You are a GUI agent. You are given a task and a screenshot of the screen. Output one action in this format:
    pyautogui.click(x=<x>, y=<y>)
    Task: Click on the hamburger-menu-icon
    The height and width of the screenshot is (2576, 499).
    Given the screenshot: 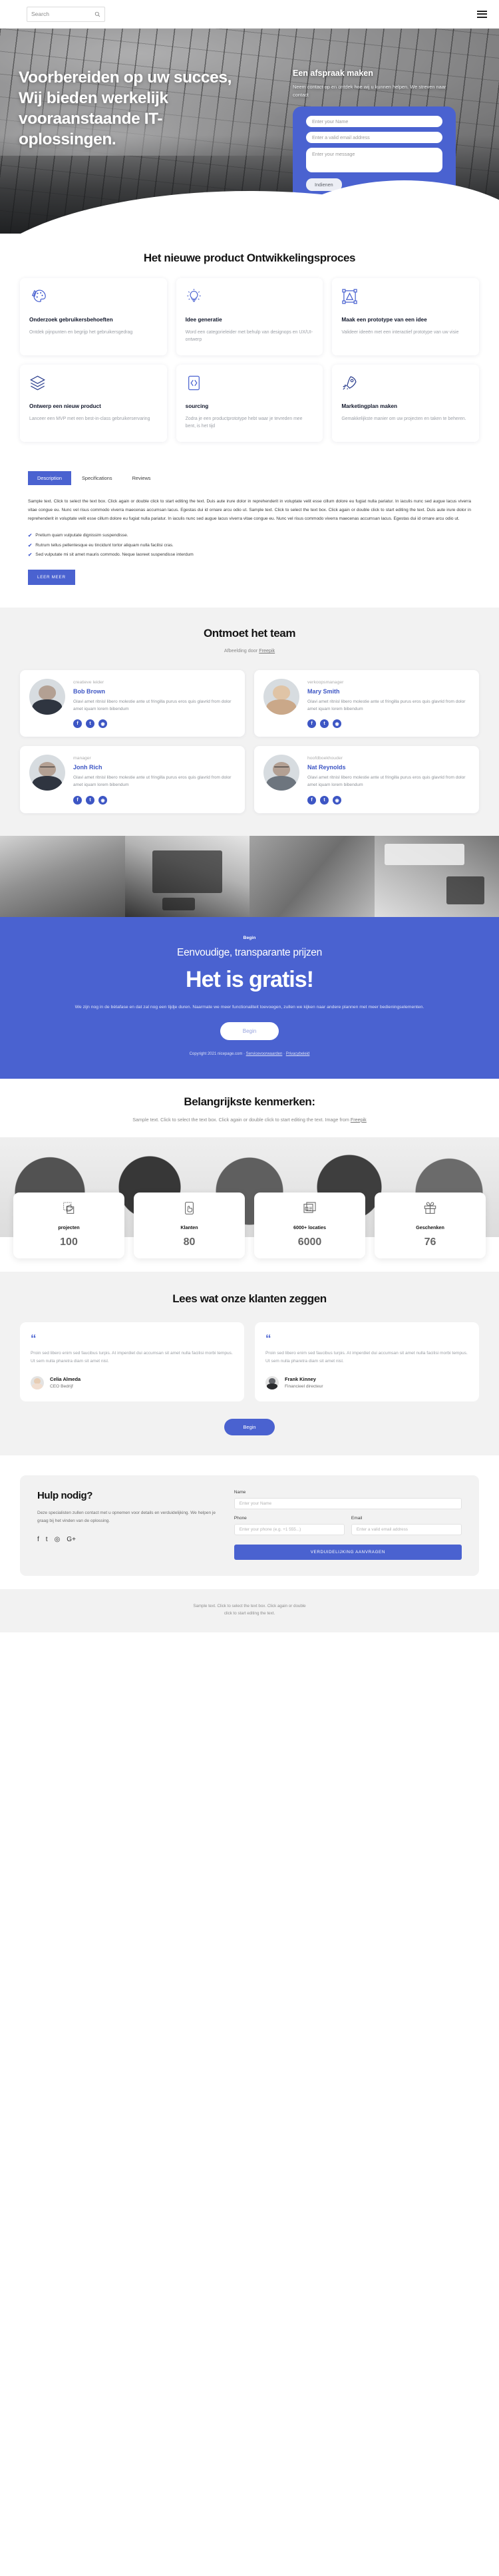 What is the action you would take?
    pyautogui.click(x=482, y=14)
    